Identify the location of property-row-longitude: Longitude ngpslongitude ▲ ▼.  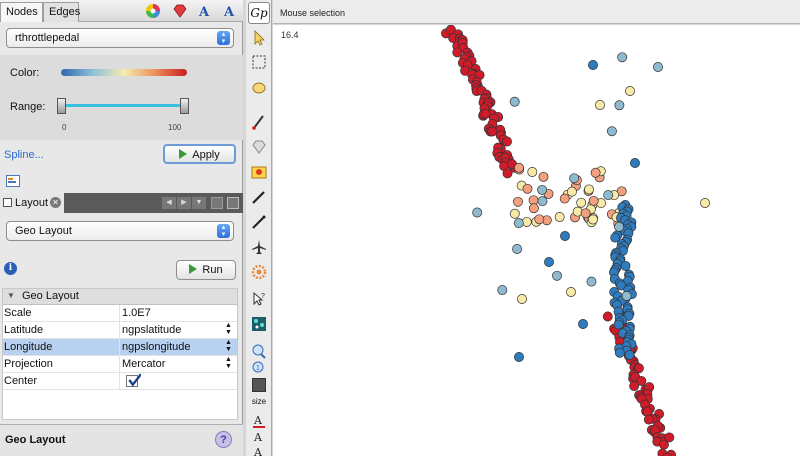
(120, 347).